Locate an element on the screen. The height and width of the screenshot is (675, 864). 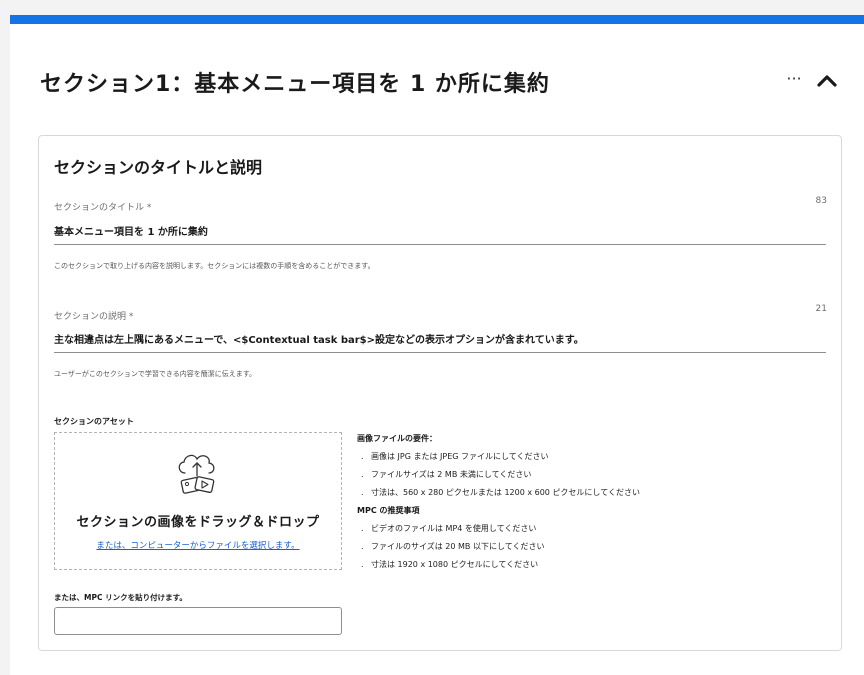
upload-media-icon is located at coordinates (196, 474).